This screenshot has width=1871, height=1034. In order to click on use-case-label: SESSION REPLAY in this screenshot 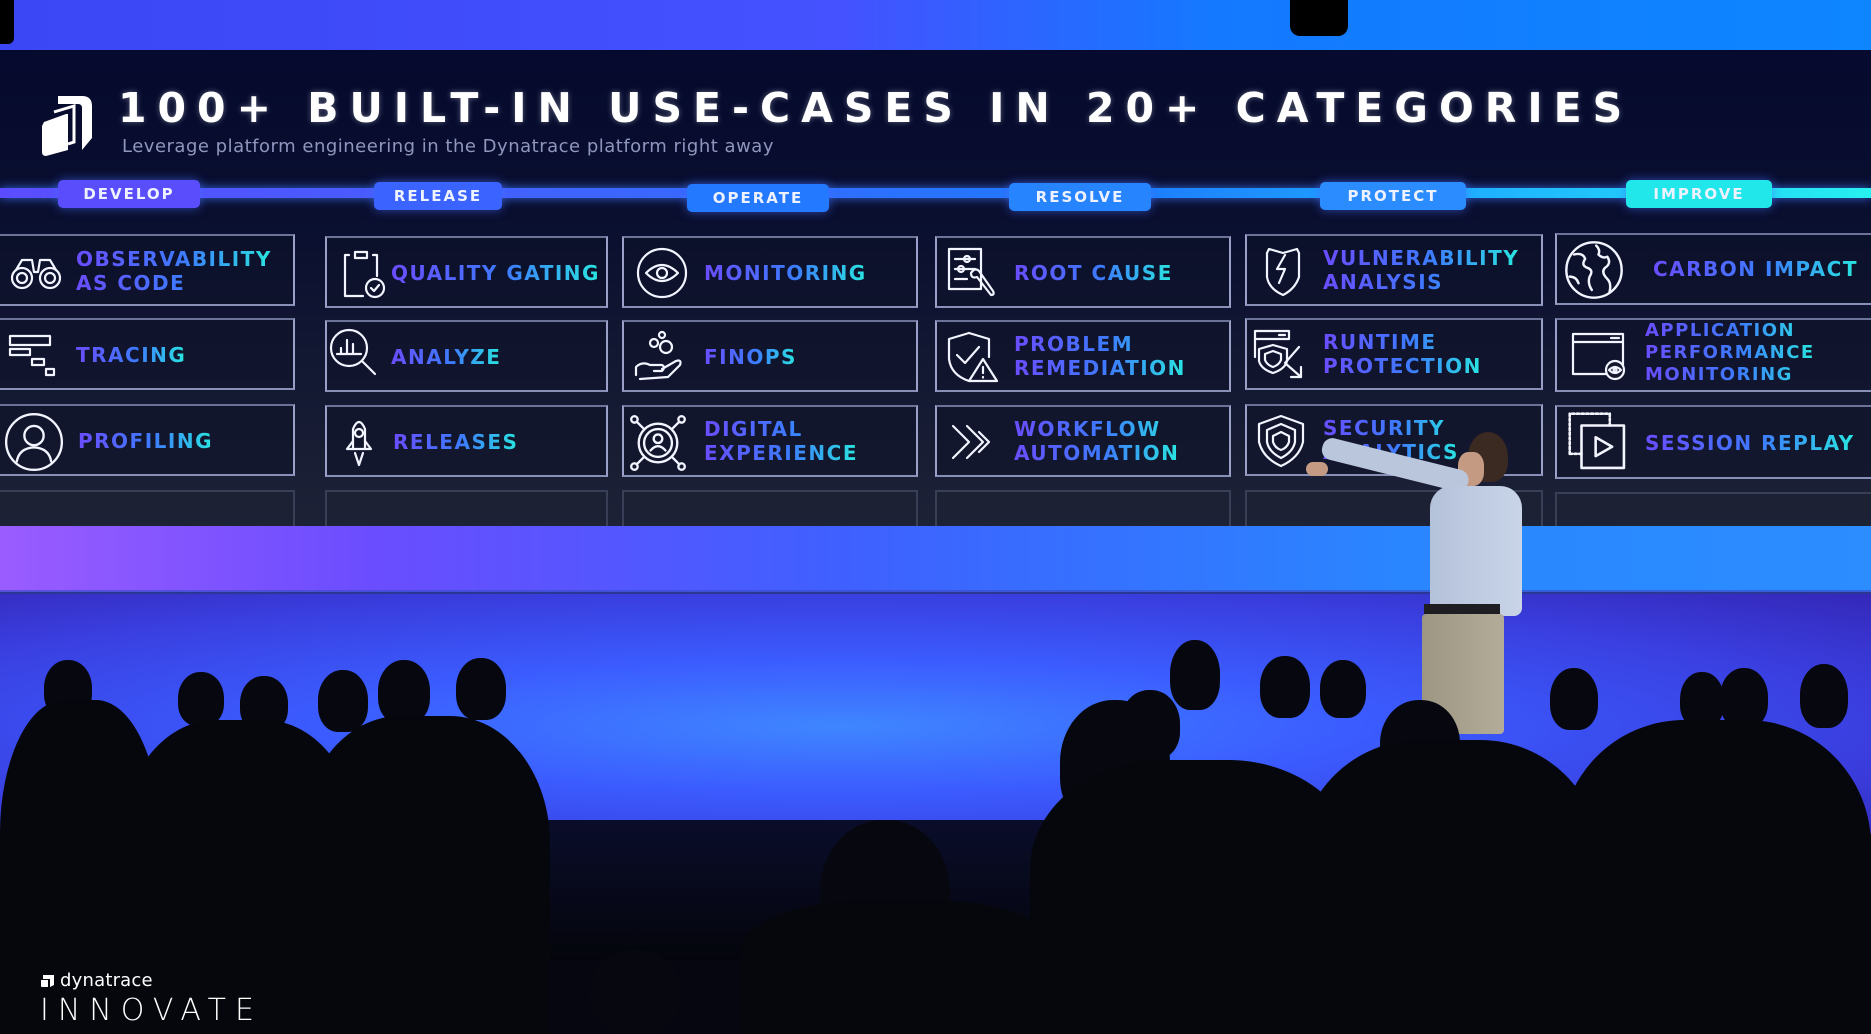, I will do `click(1750, 443)`.